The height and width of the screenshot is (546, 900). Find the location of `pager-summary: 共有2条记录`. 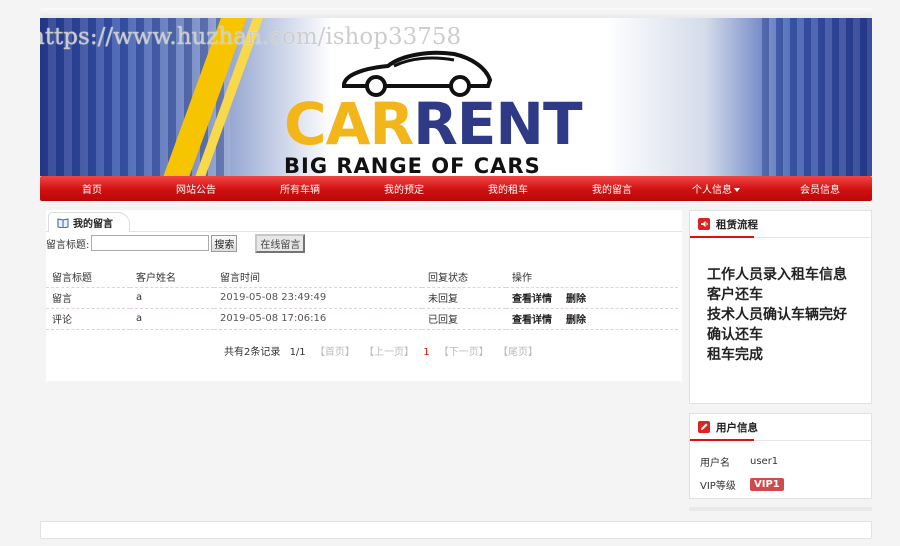

pager-summary: 共有2条记录 is located at coordinates (252, 352).